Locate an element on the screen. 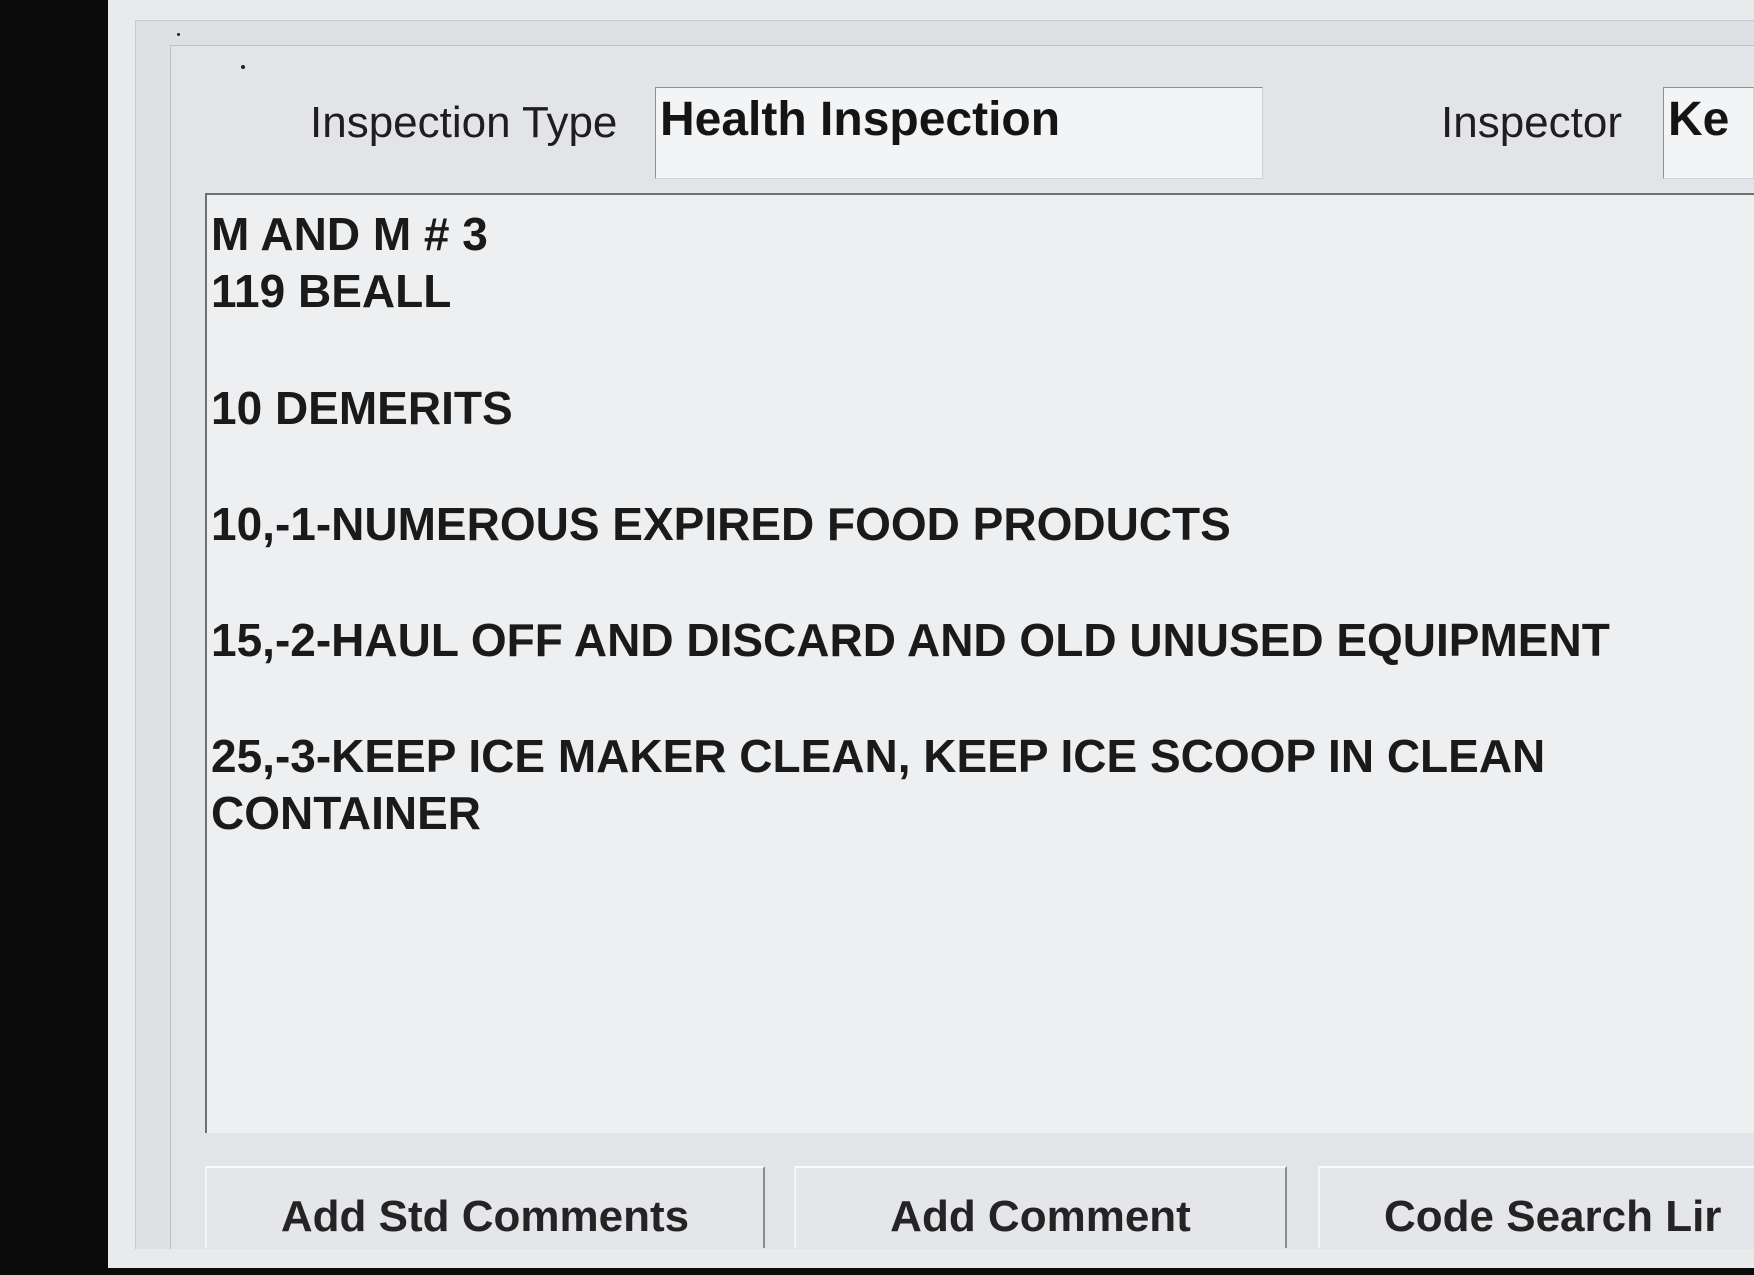 The height and width of the screenshot is (1275, 1754). add-comment-button: Add Comment is located at coordinates (1040, 1207).